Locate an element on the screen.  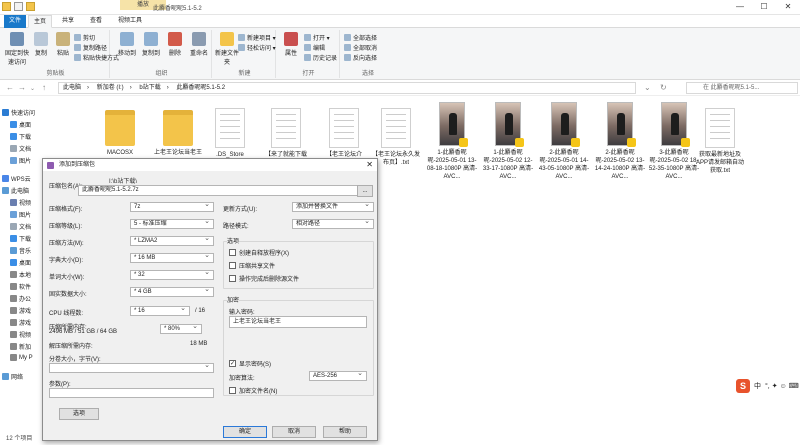
options-button: 选项 is located at coordinates (79, 414).